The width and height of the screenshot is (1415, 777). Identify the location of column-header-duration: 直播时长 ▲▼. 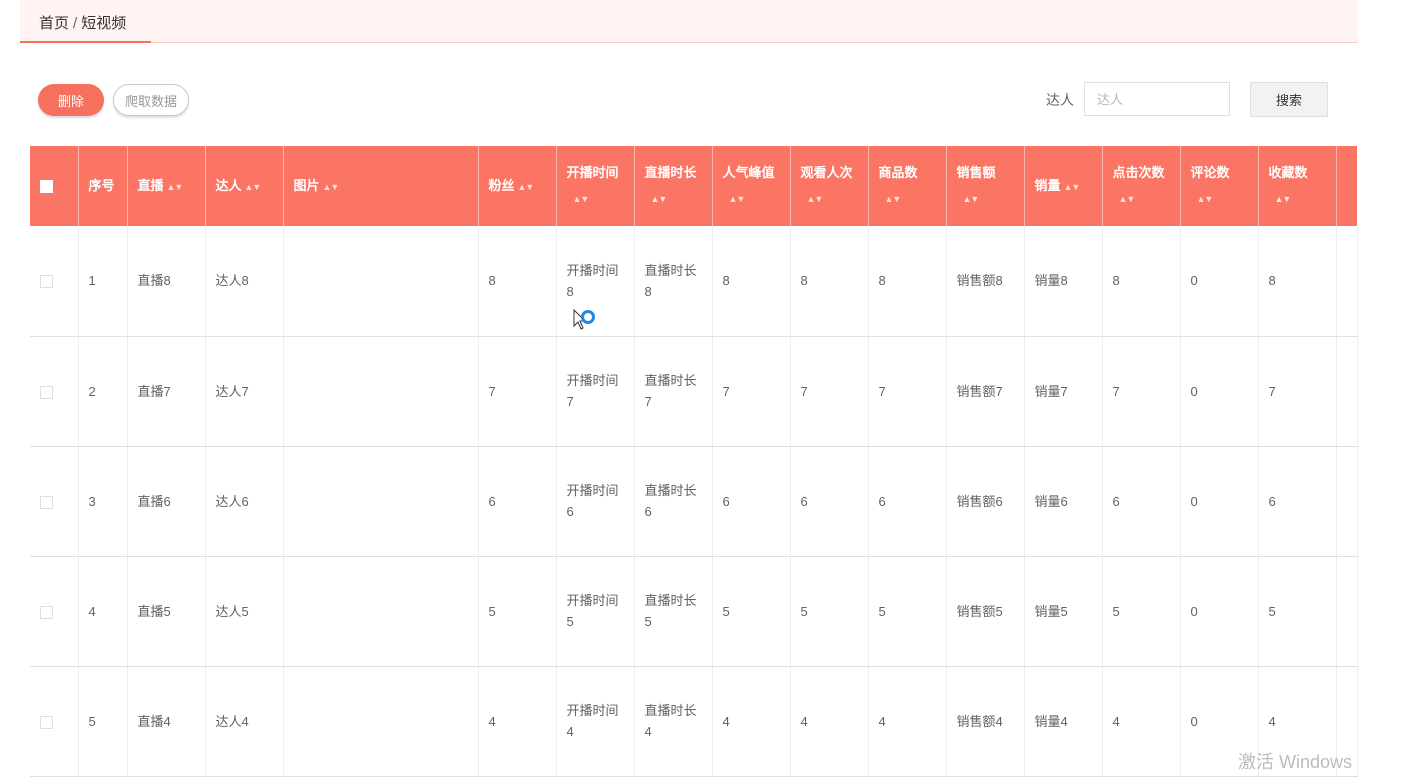
(673, 186).